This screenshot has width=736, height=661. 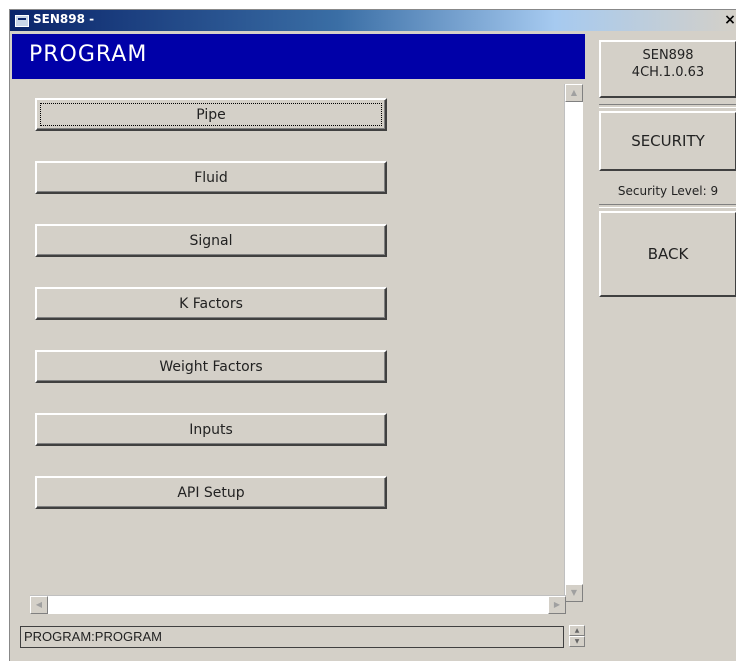 I want to click on scroll-right-icon: ▶, so click(x=557, y=605).